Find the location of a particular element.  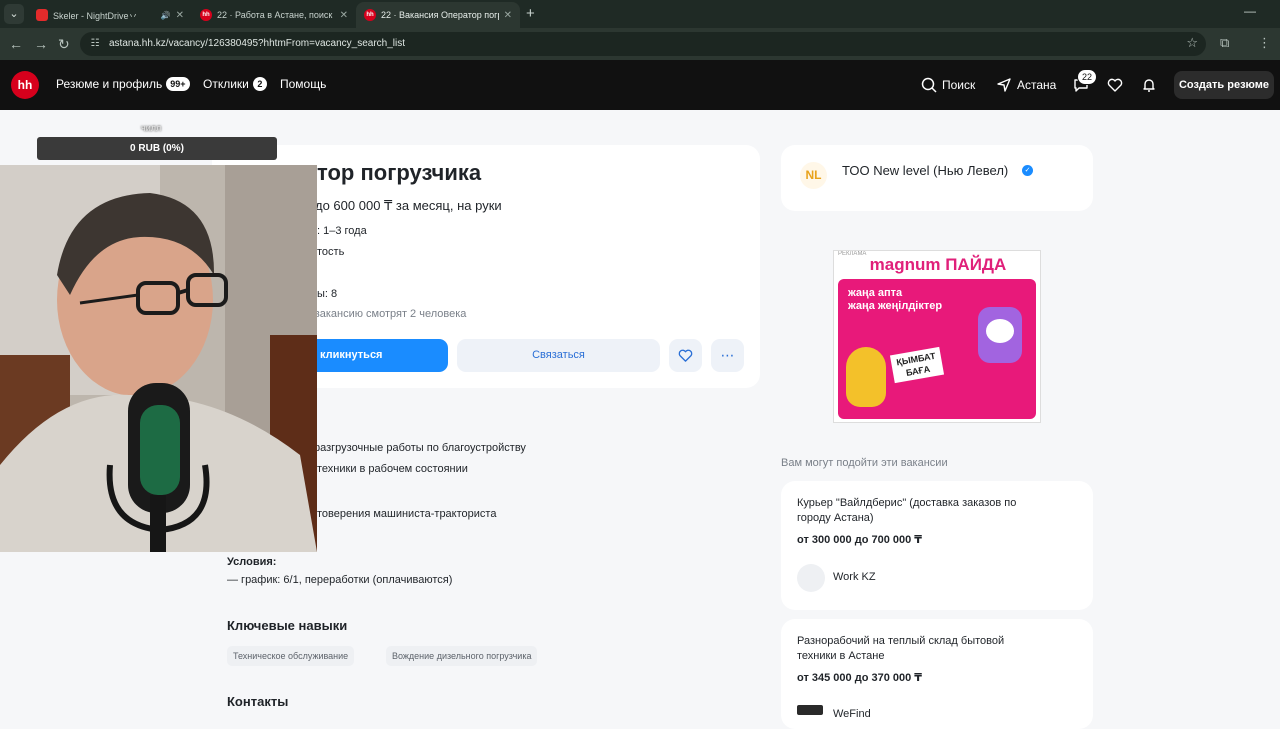

webcam-image is located at coordinates (158, 358).